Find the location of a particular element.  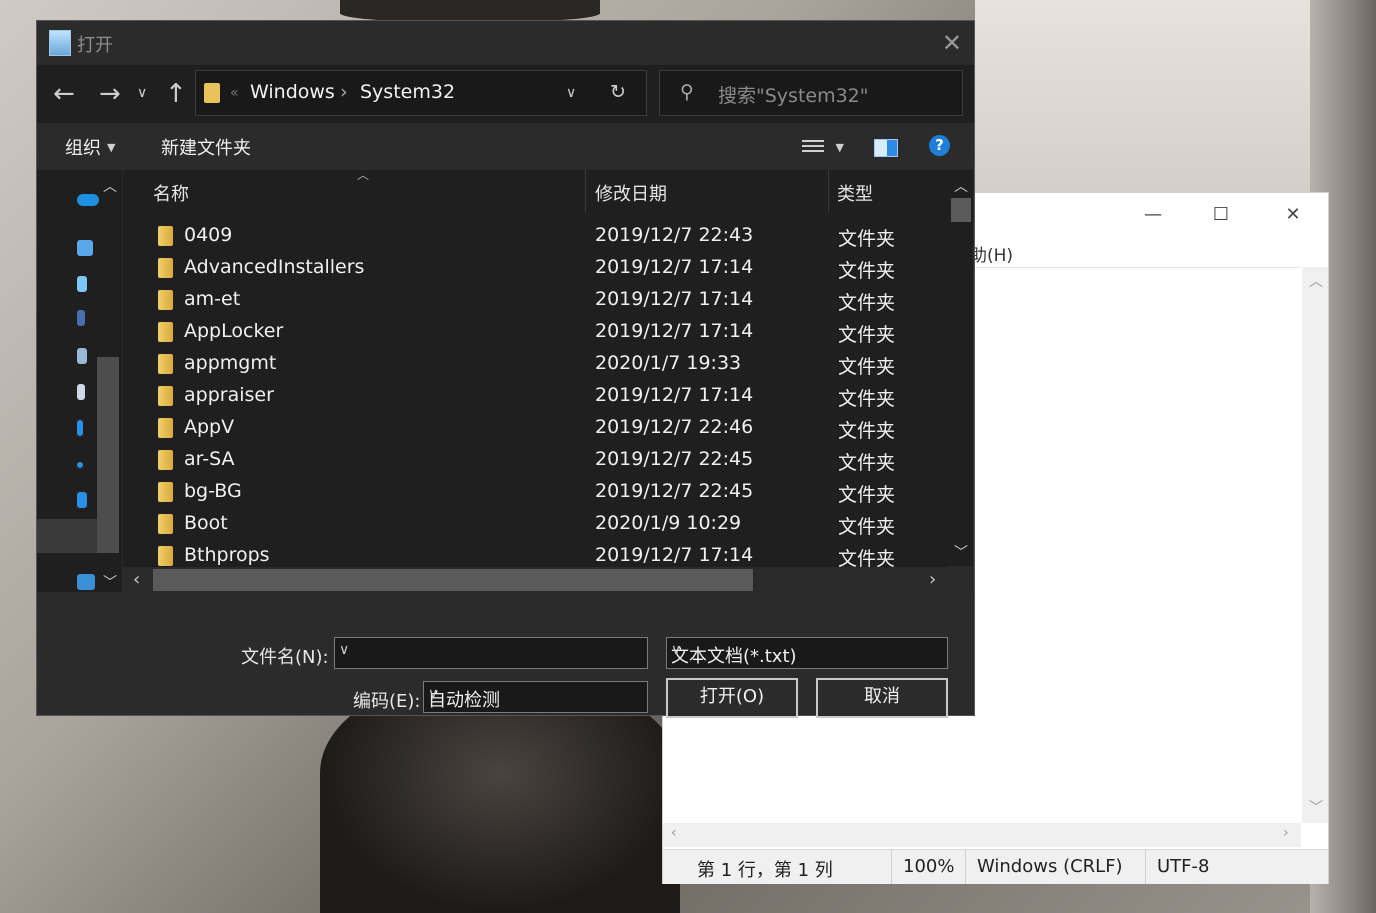

file-name: 0409 is located at coordinates (208, 235).